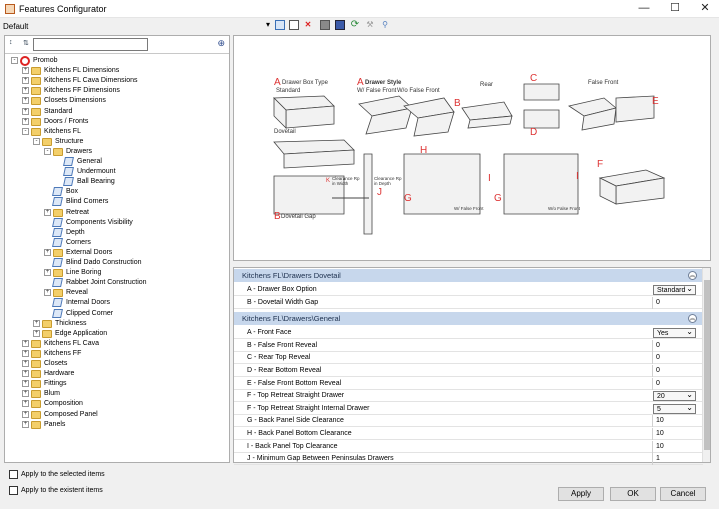 The height and width of the screenshot is (509, 719). Describe the element at coordinates (424, 150) in the screenshot. I see `diagram-label-h: H` at that location.